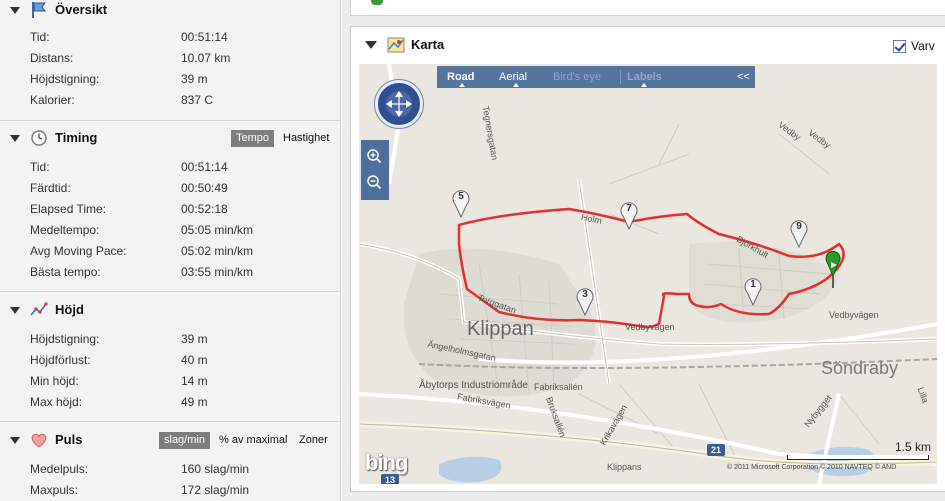 The height and width of the screenshot is (501, 945). I want to click on lap-pin: 5, so click(461, 203).